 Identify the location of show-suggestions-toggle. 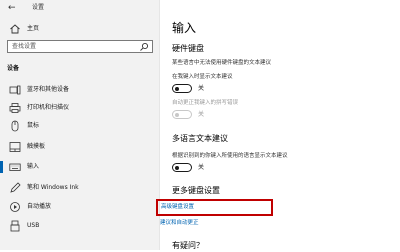
(182, 88).